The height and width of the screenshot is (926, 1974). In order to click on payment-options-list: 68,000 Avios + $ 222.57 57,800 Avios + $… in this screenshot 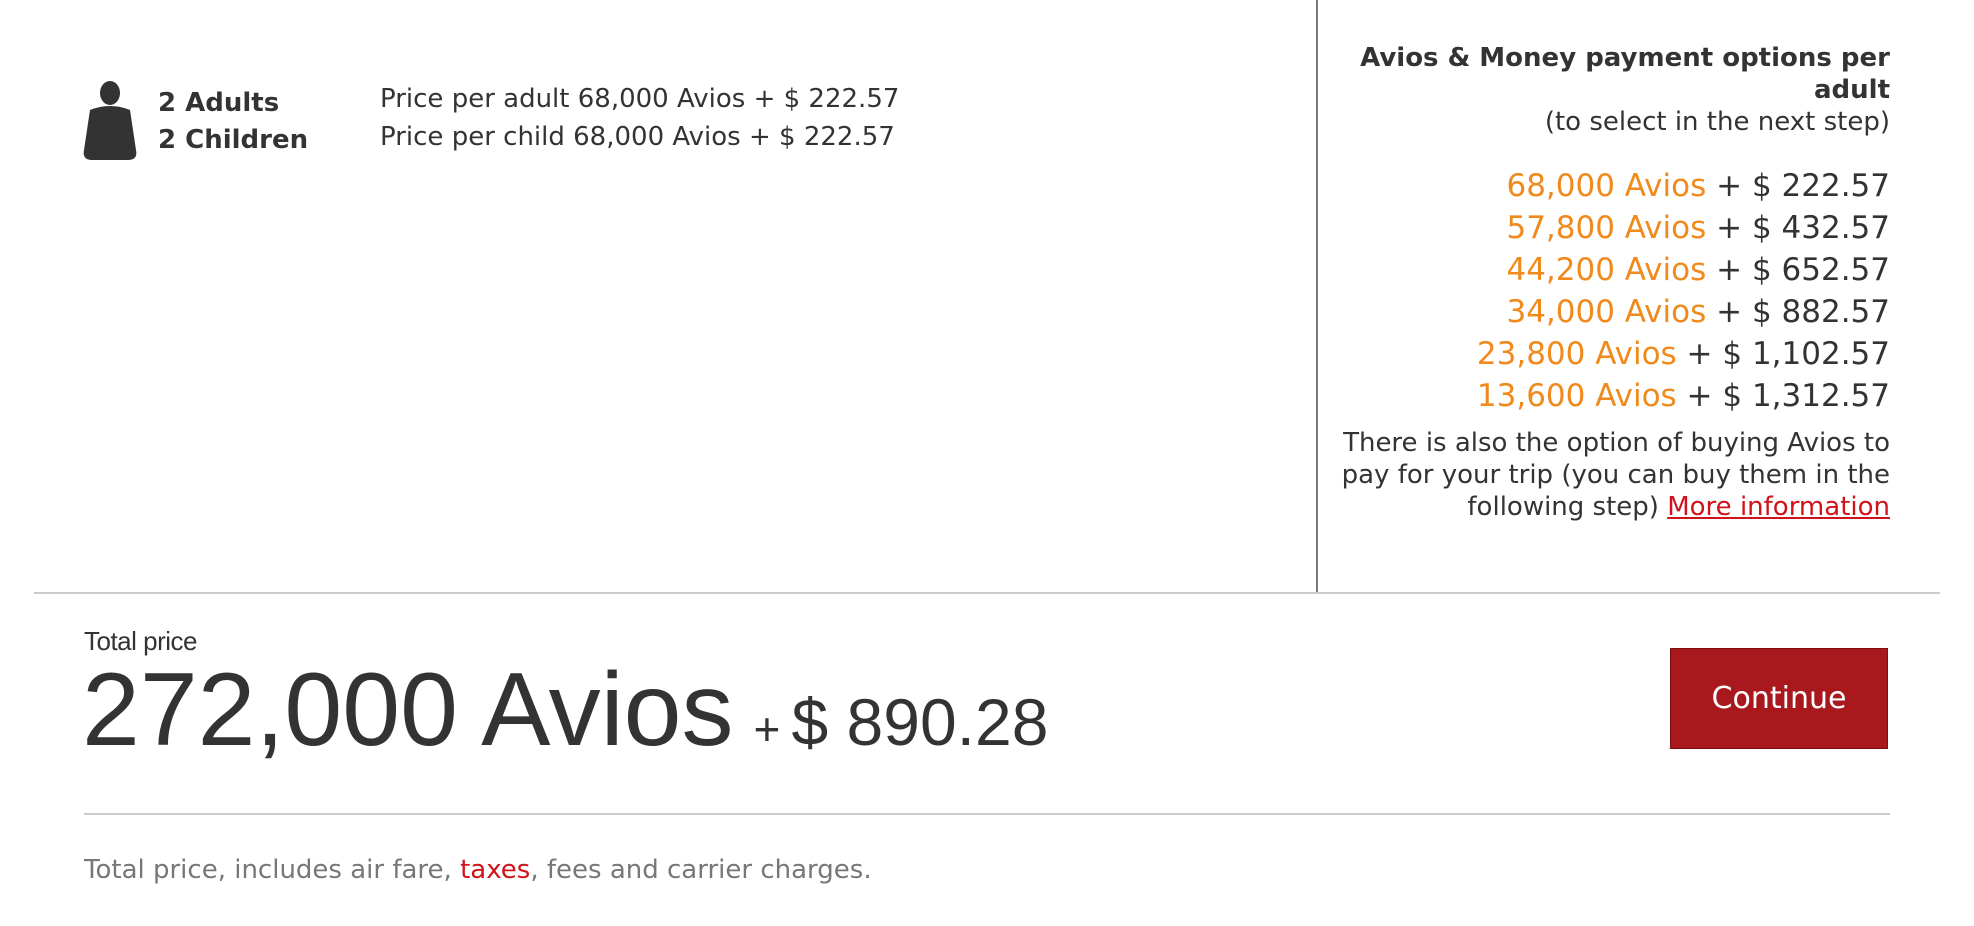, I will do `click(1683, 291)`.